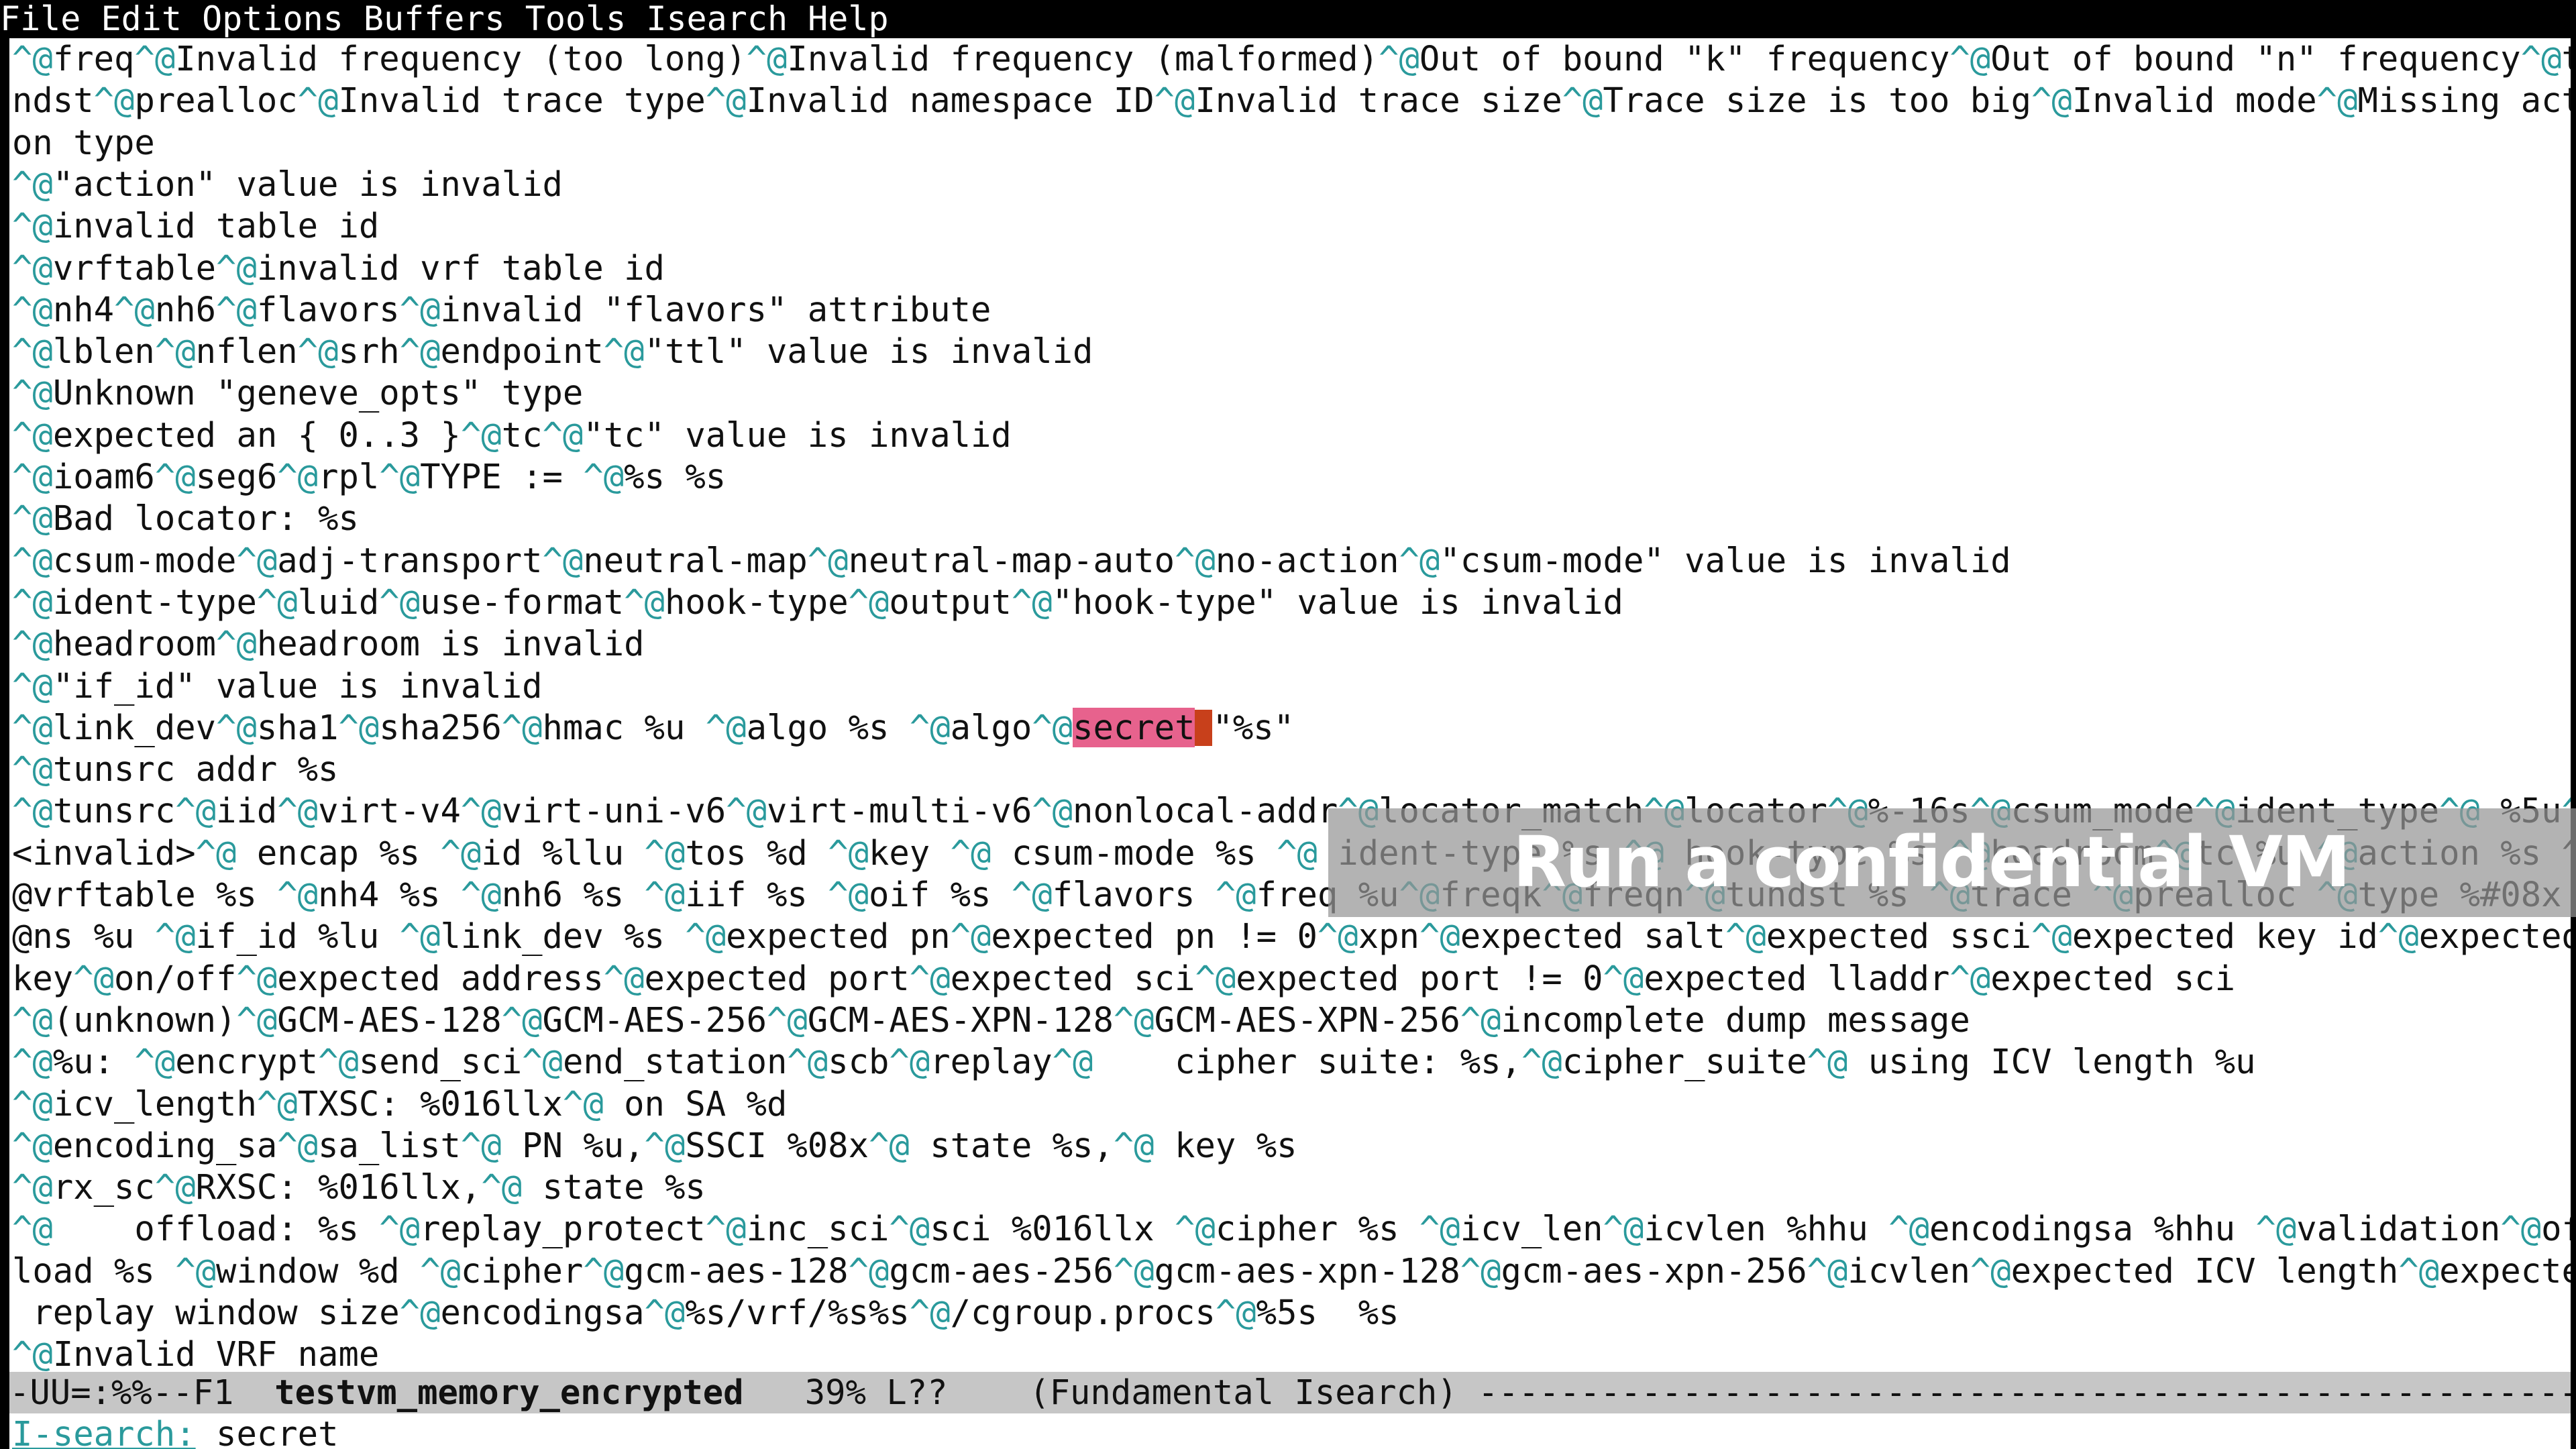  I want to click on buffer-line: ^@"if_id" value is invalid, so click(277, 685).